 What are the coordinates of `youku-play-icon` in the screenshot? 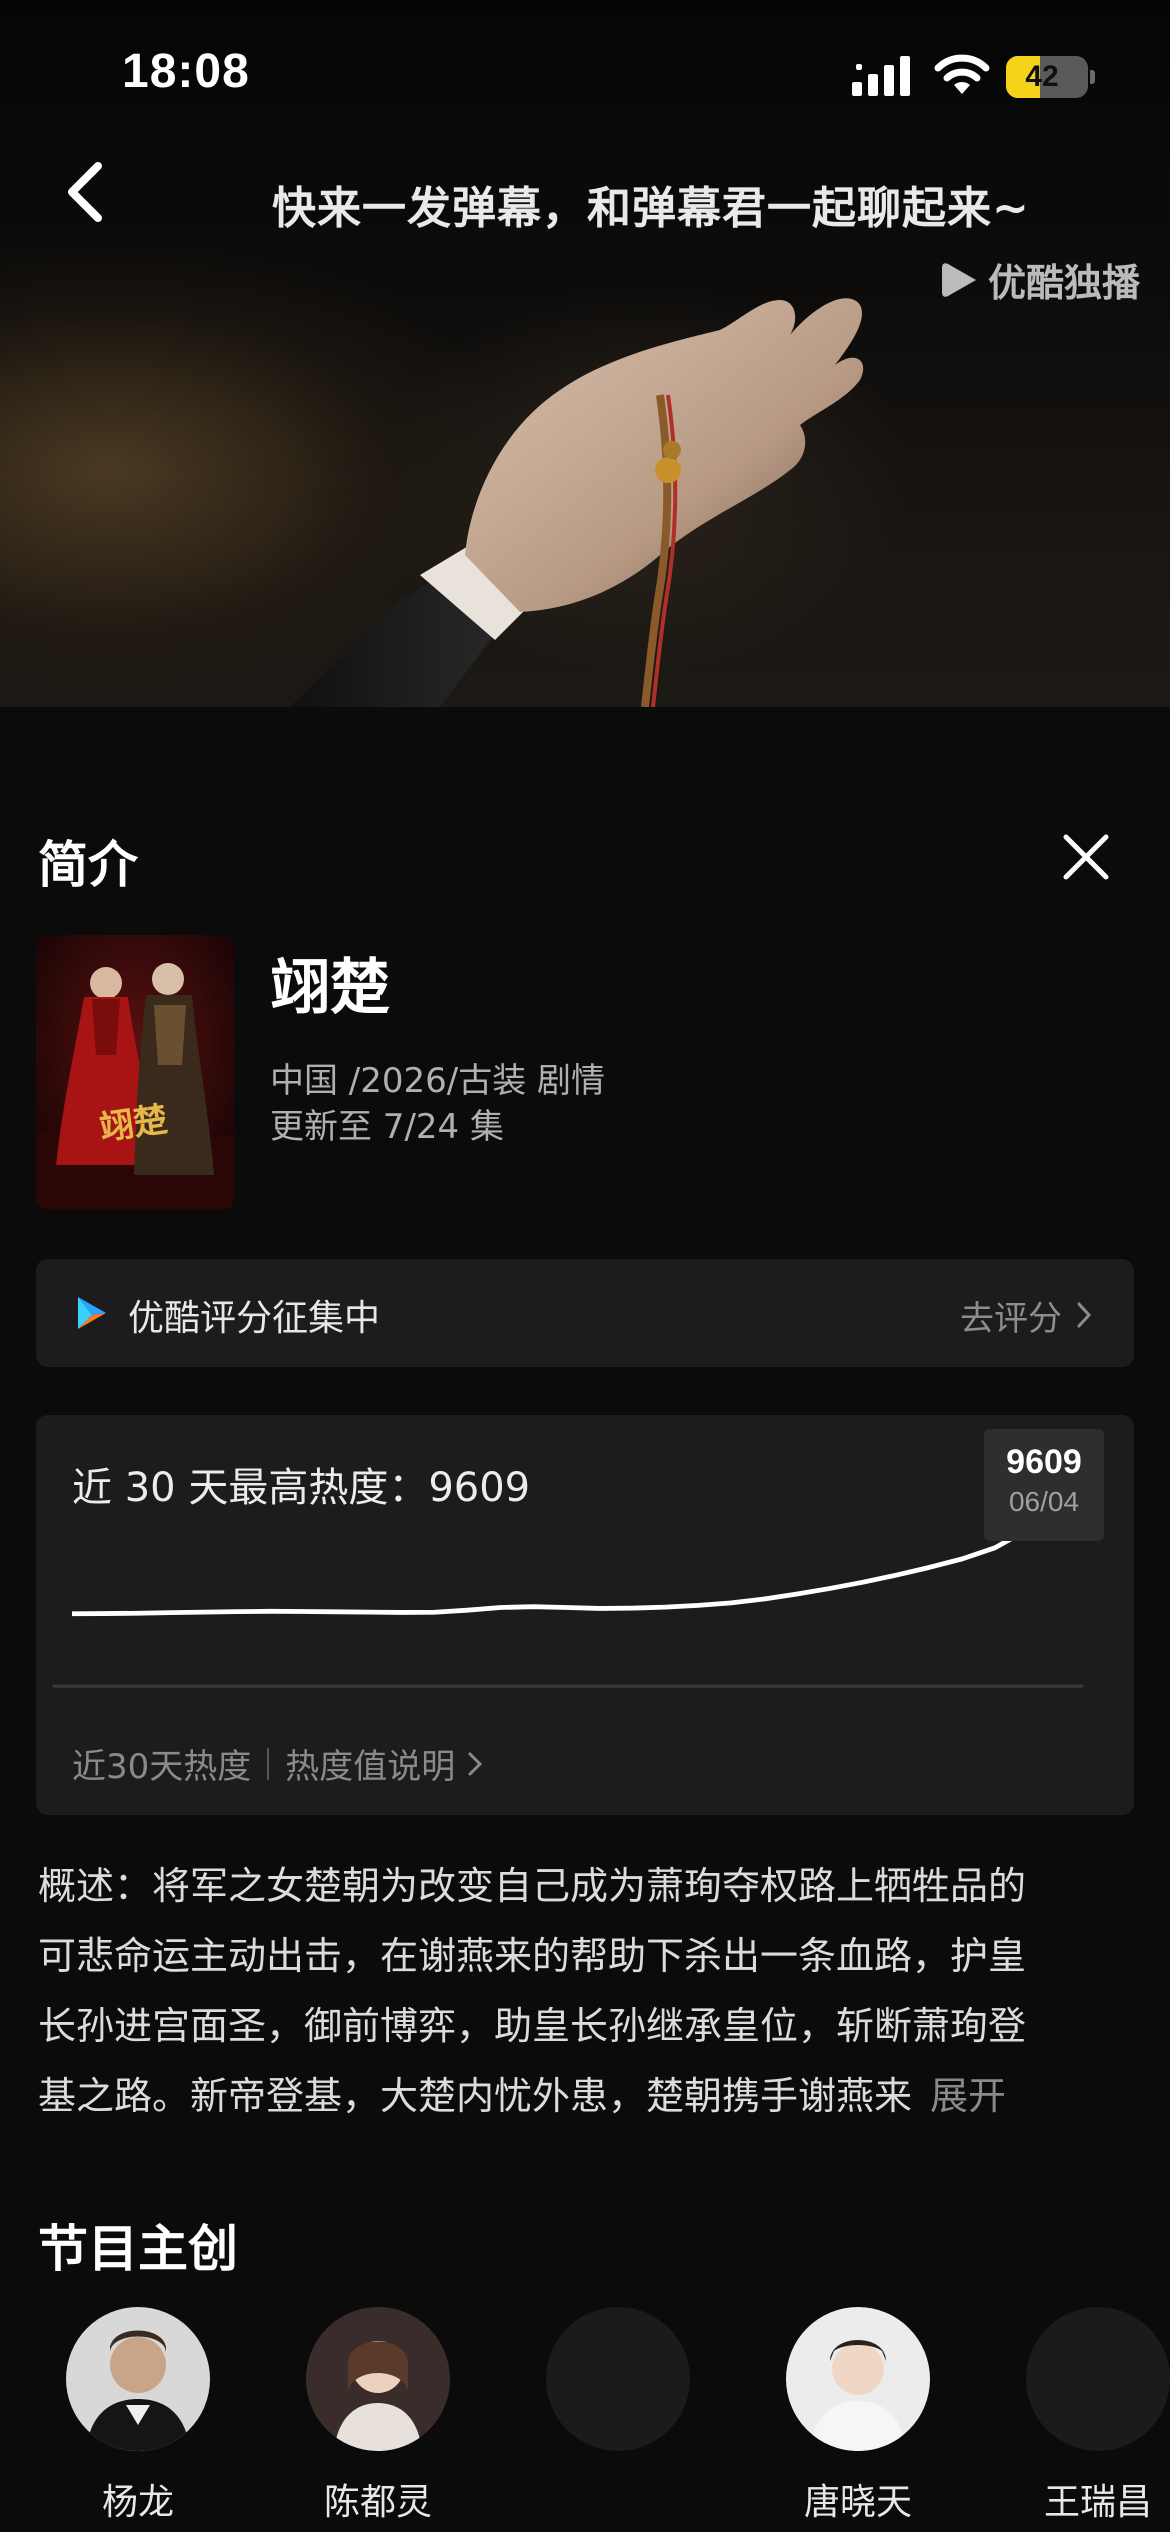 It's located at (958, 279).